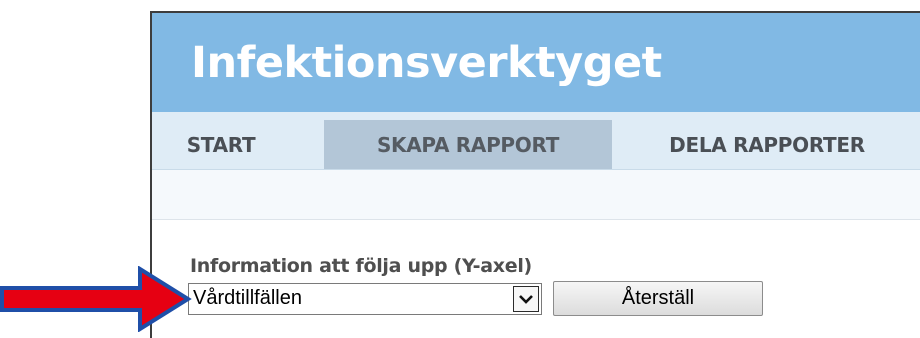  What do you see at coordinates (658, 298) in the screenshot?
I see `reset-button: Återställ` at bounding box center [658, 298].